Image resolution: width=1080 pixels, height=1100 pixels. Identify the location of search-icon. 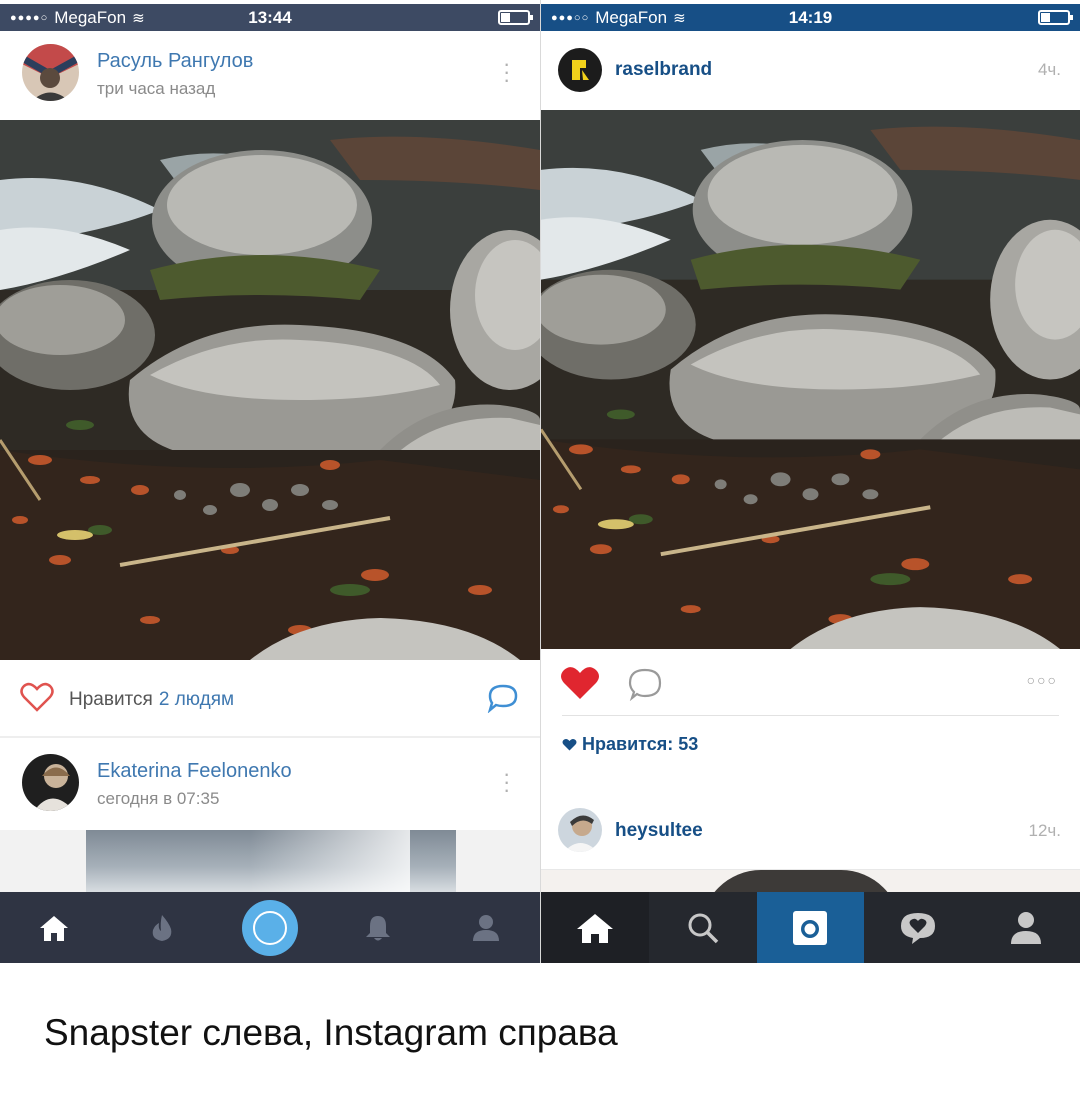
(703, 928).